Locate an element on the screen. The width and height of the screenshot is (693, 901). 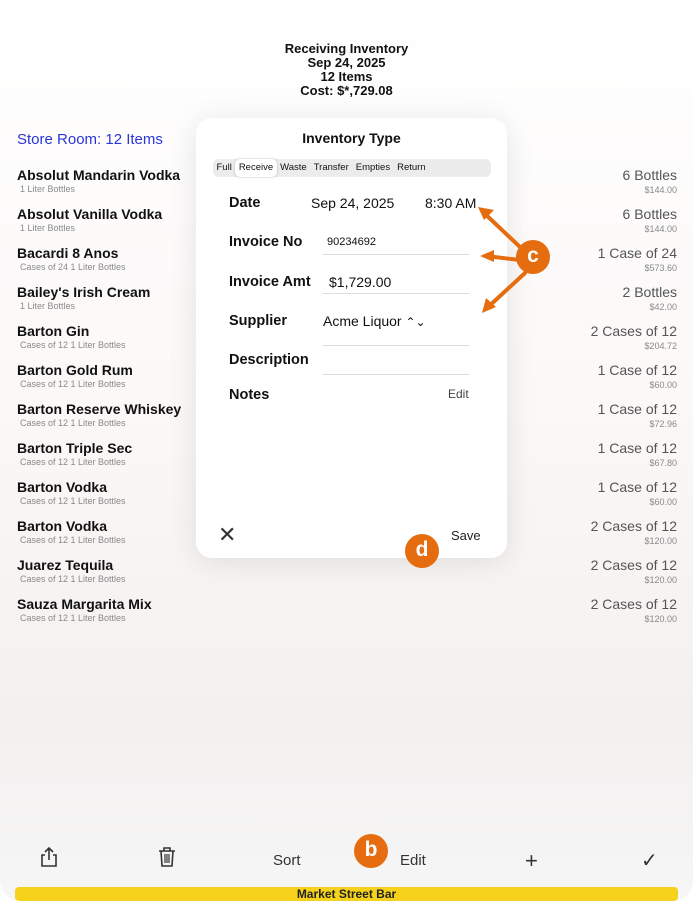
sort-button: Sort is located at coordinates (287, 860).